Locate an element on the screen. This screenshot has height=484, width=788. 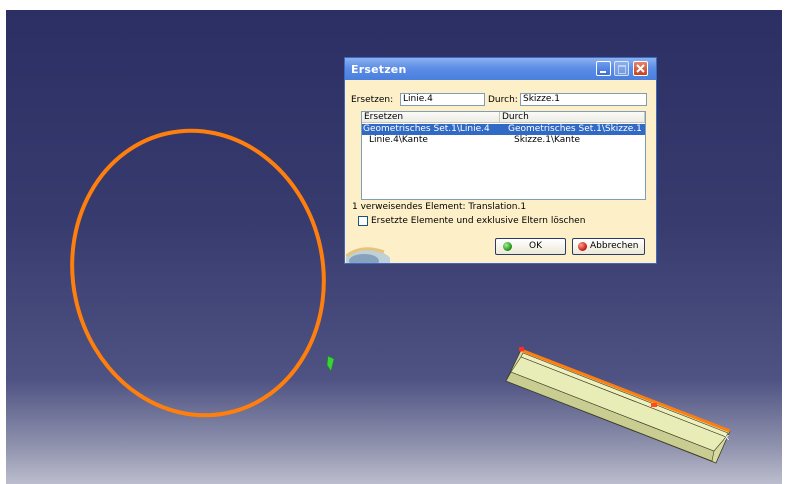
replace-field: Linie.4 is located at coordinates (442, 99).